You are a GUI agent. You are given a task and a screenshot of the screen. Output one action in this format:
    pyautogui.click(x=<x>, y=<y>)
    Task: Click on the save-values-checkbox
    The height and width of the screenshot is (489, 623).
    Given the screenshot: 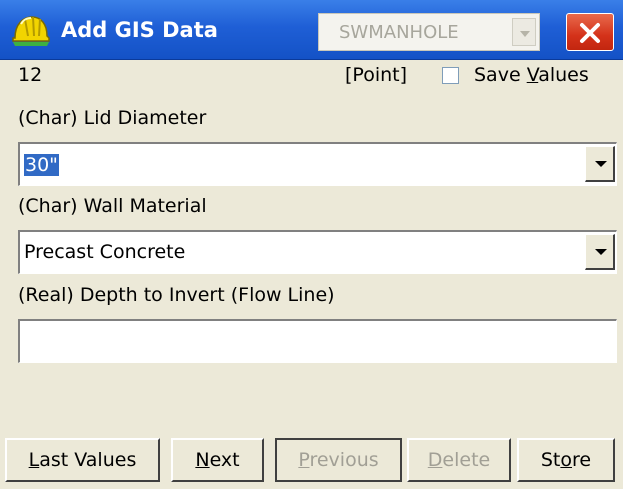 What is the action you would take?
    pyautogui.click(x=450, y=75)
    